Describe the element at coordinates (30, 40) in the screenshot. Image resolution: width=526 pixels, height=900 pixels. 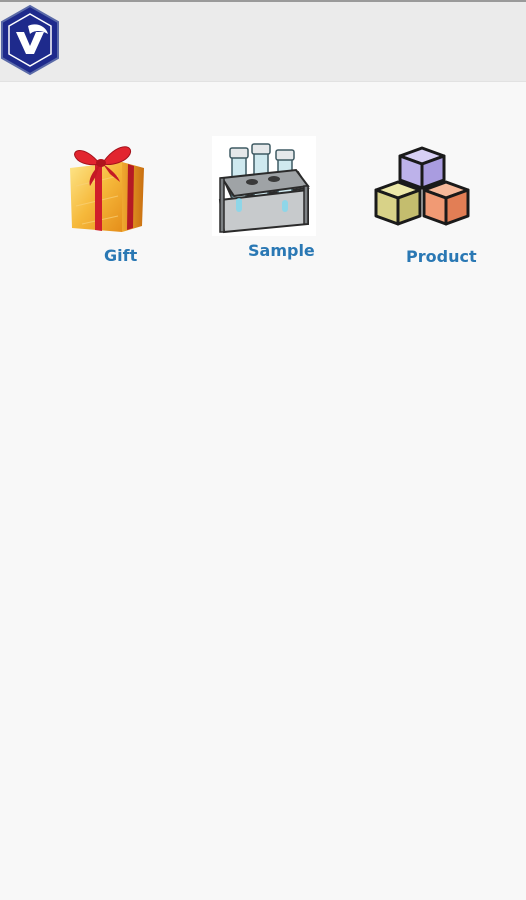
I see `app-logo-icon` at that location.